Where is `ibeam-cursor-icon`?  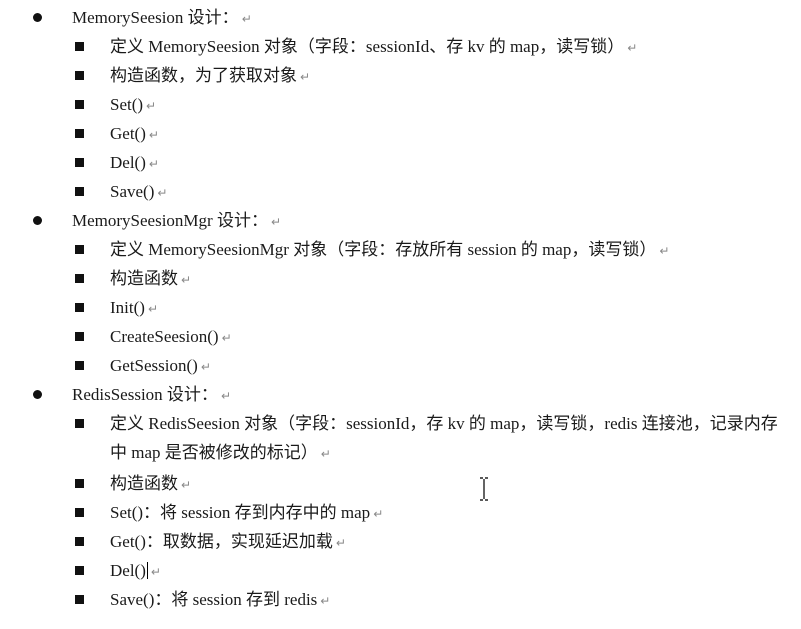
ibeam-cursor-icon is located at coordinates (484, 489).